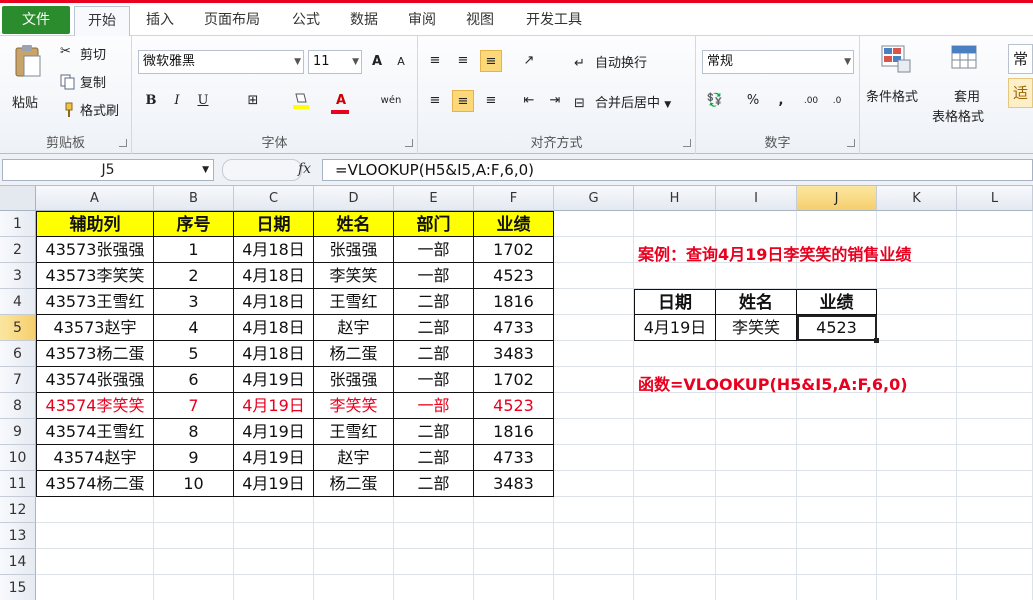 This screenshot has width=1033, height=600. I want to click on row-header: 1, so click(18, 224).